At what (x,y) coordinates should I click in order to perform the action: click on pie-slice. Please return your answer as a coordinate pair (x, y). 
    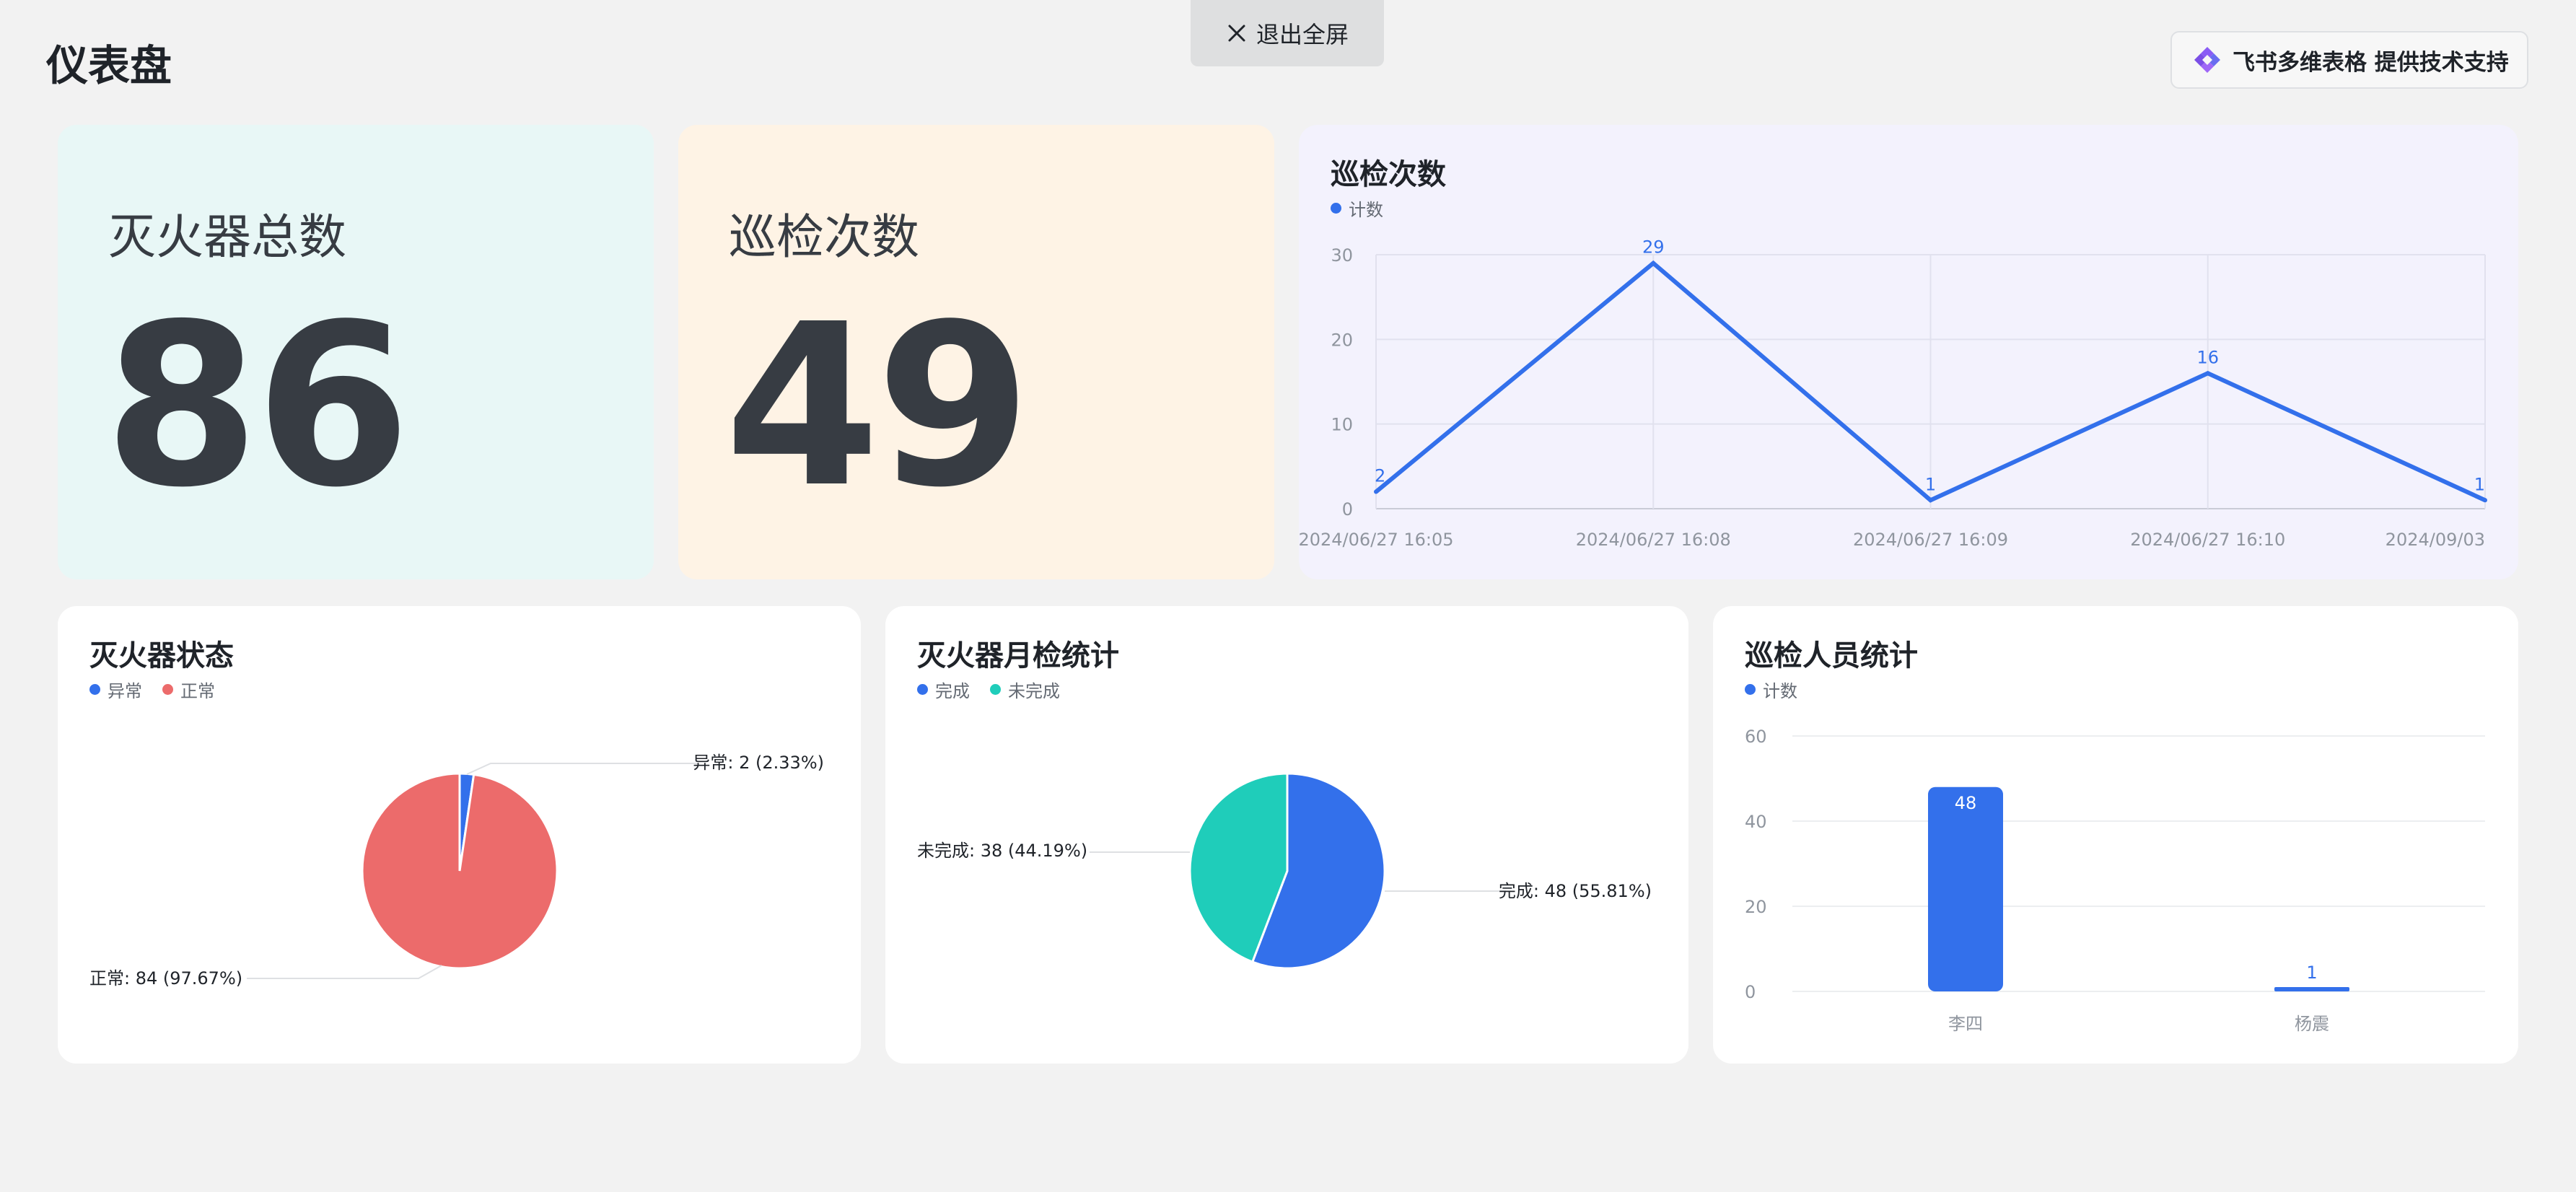
    Looking at the image, I should click on (460, 871).